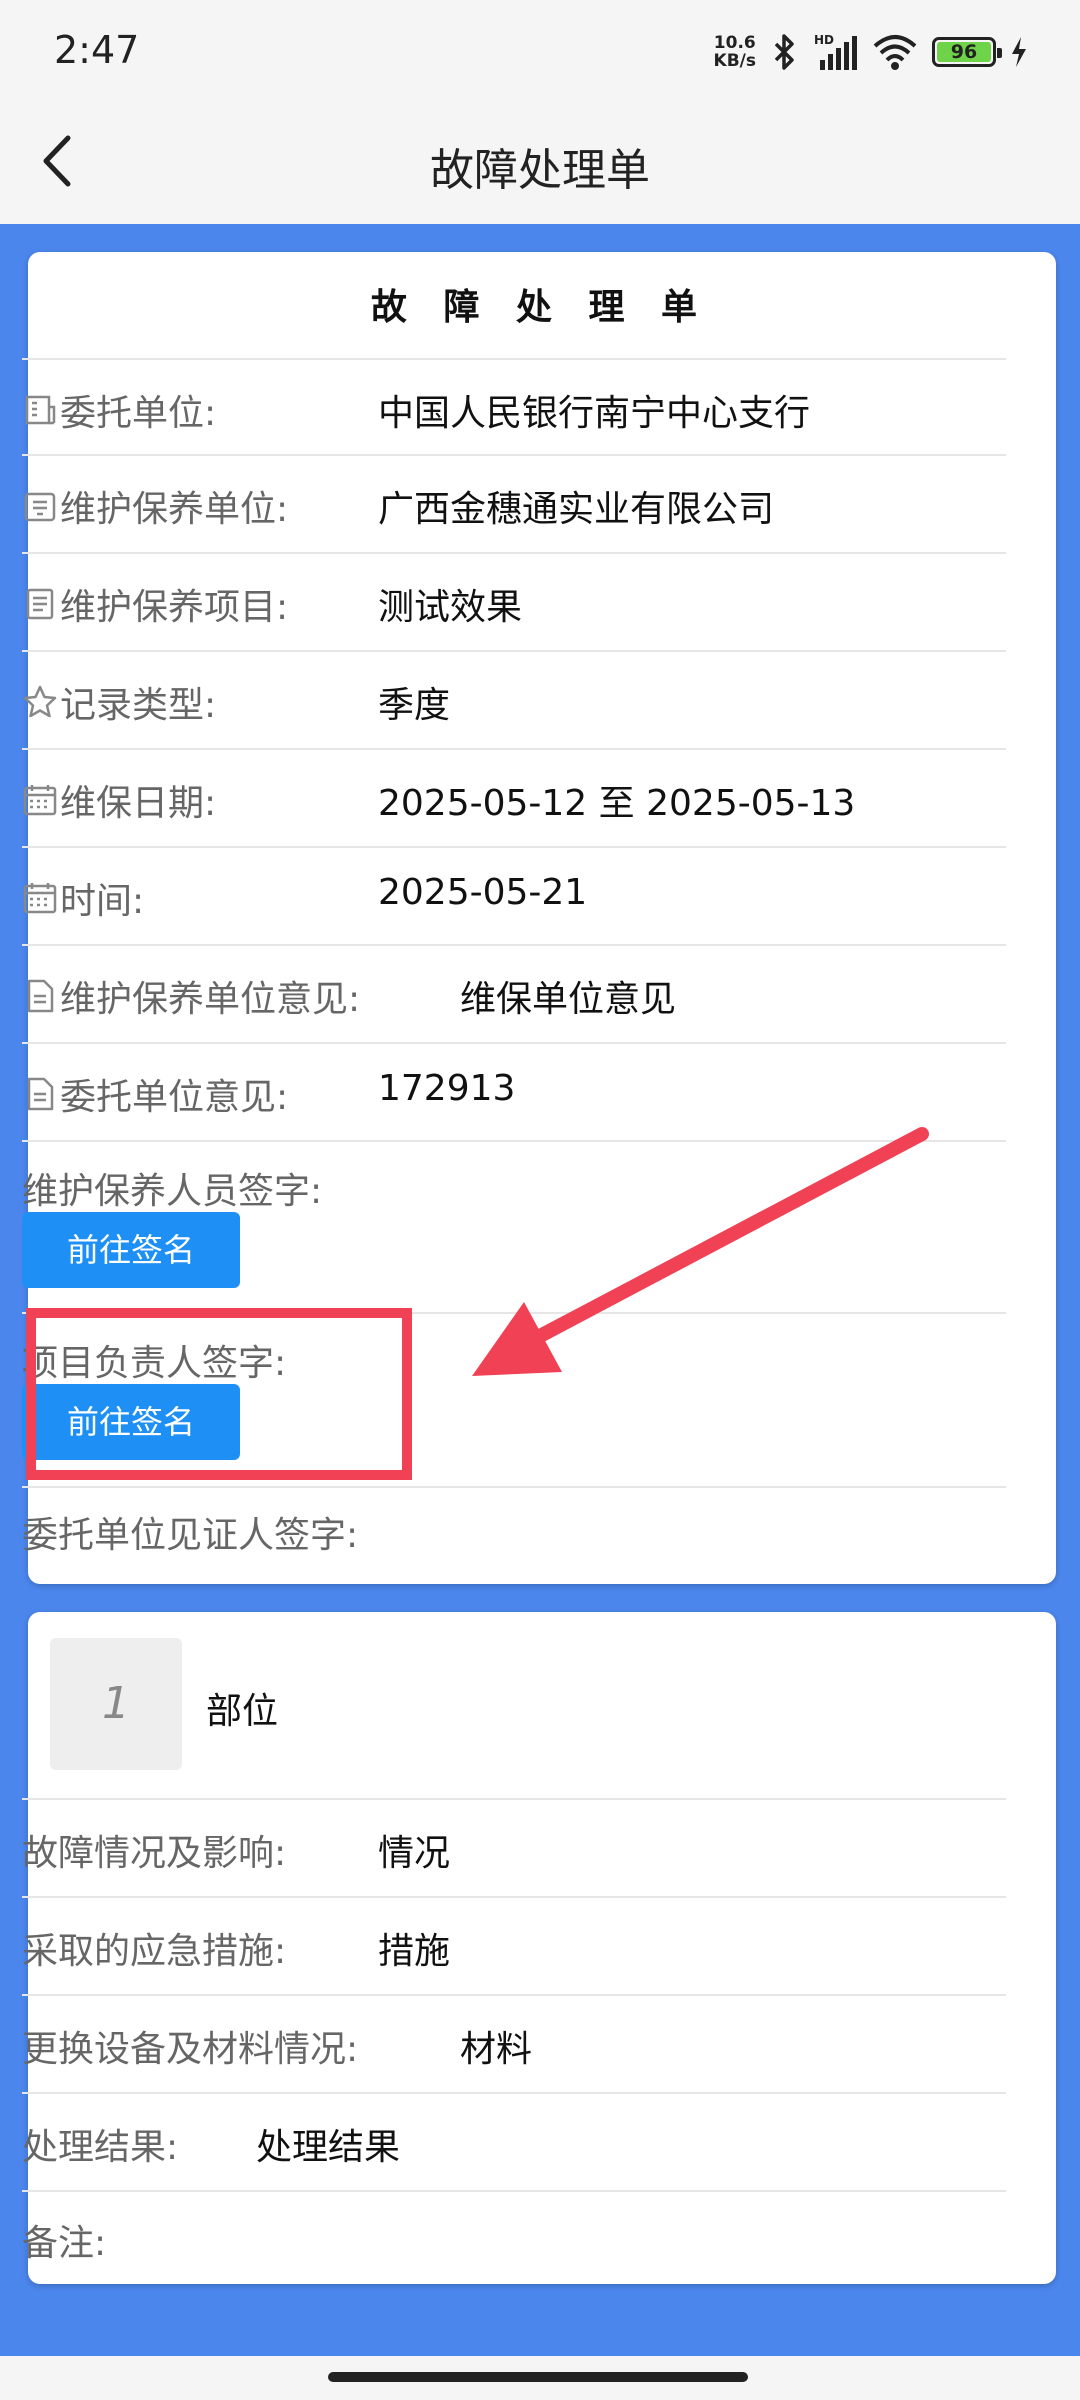 This screenshot has width=1080, height=2400. I want to click on row-result: 处理结果, so click(514, 2141).